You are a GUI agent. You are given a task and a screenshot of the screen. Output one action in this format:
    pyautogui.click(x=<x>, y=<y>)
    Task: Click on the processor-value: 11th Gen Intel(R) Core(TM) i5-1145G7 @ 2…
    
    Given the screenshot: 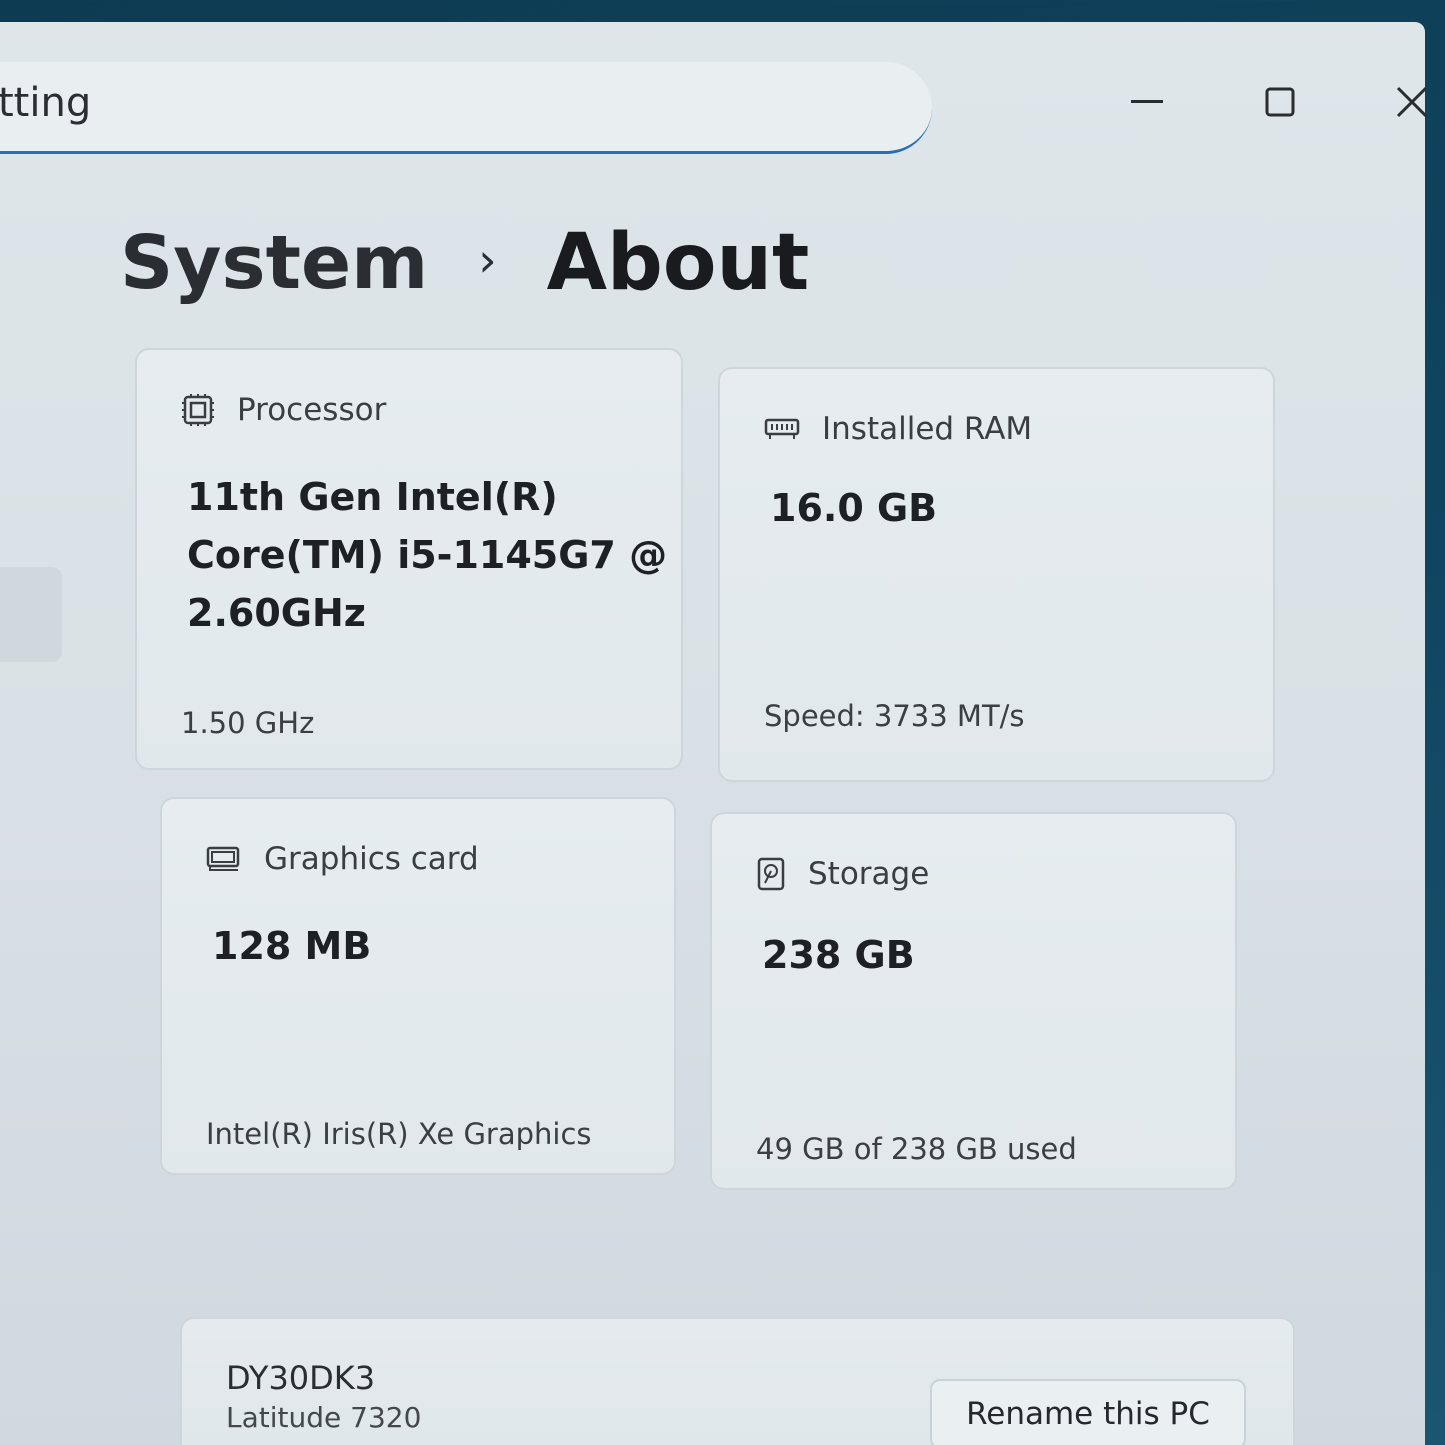 What is the action you would take?
    pyautogui.click(x=427, y=555)
    